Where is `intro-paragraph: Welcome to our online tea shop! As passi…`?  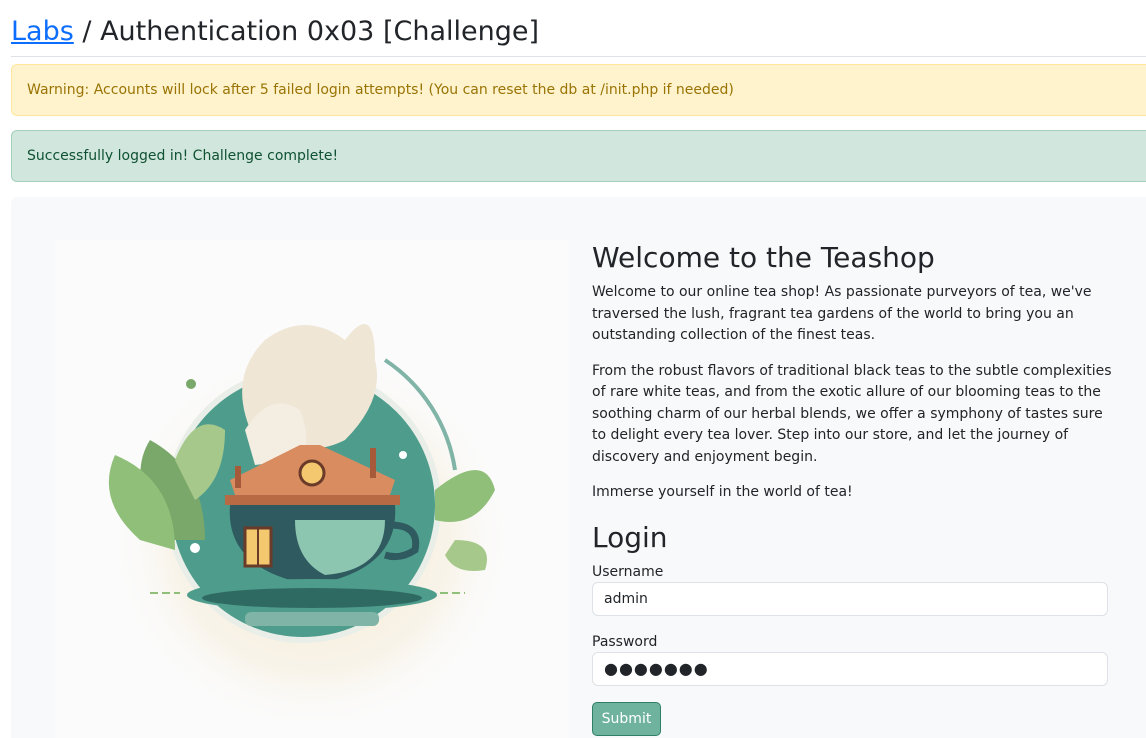
intro-paragraph: Welcome to our online tea shop! As passi… is located at coordinates (842, 313).